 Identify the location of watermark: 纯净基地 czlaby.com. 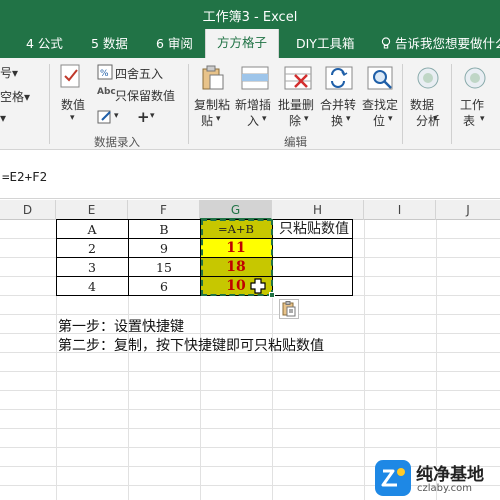
(437, 477).